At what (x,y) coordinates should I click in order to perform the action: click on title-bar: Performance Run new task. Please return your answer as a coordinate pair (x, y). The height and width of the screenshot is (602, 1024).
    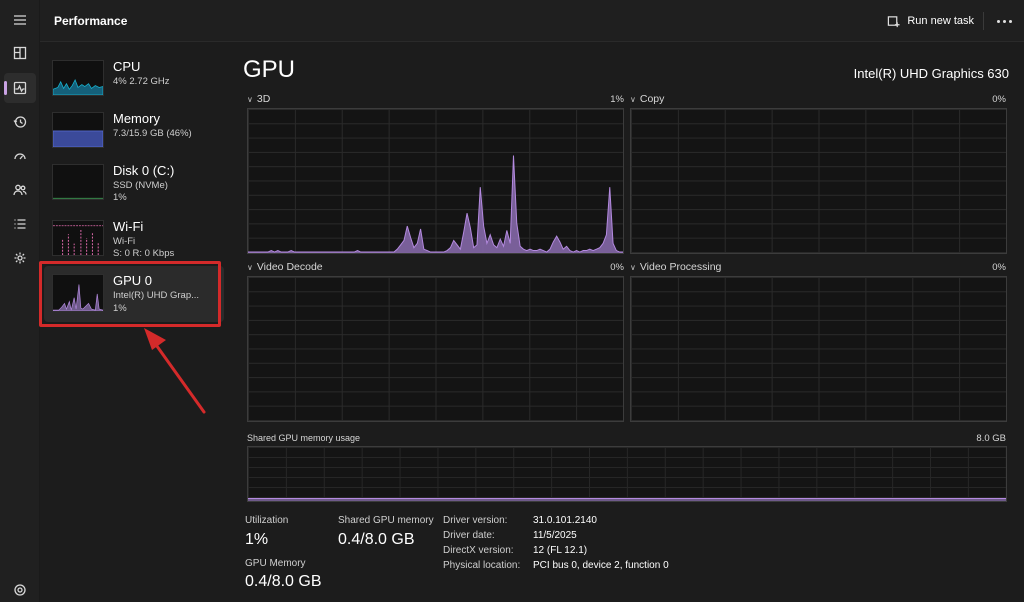
    Looking at the image, I should click on (532, 21).